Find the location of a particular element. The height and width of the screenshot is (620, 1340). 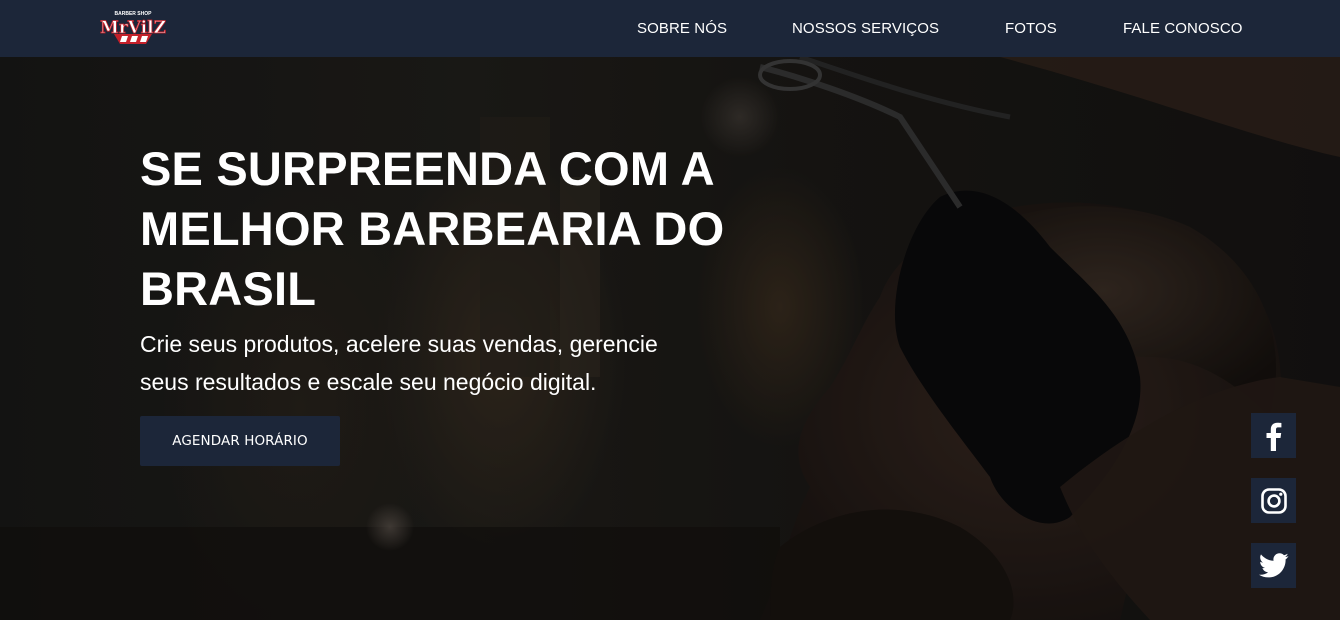

facebook-icon is located at coordinates (1273, 436).